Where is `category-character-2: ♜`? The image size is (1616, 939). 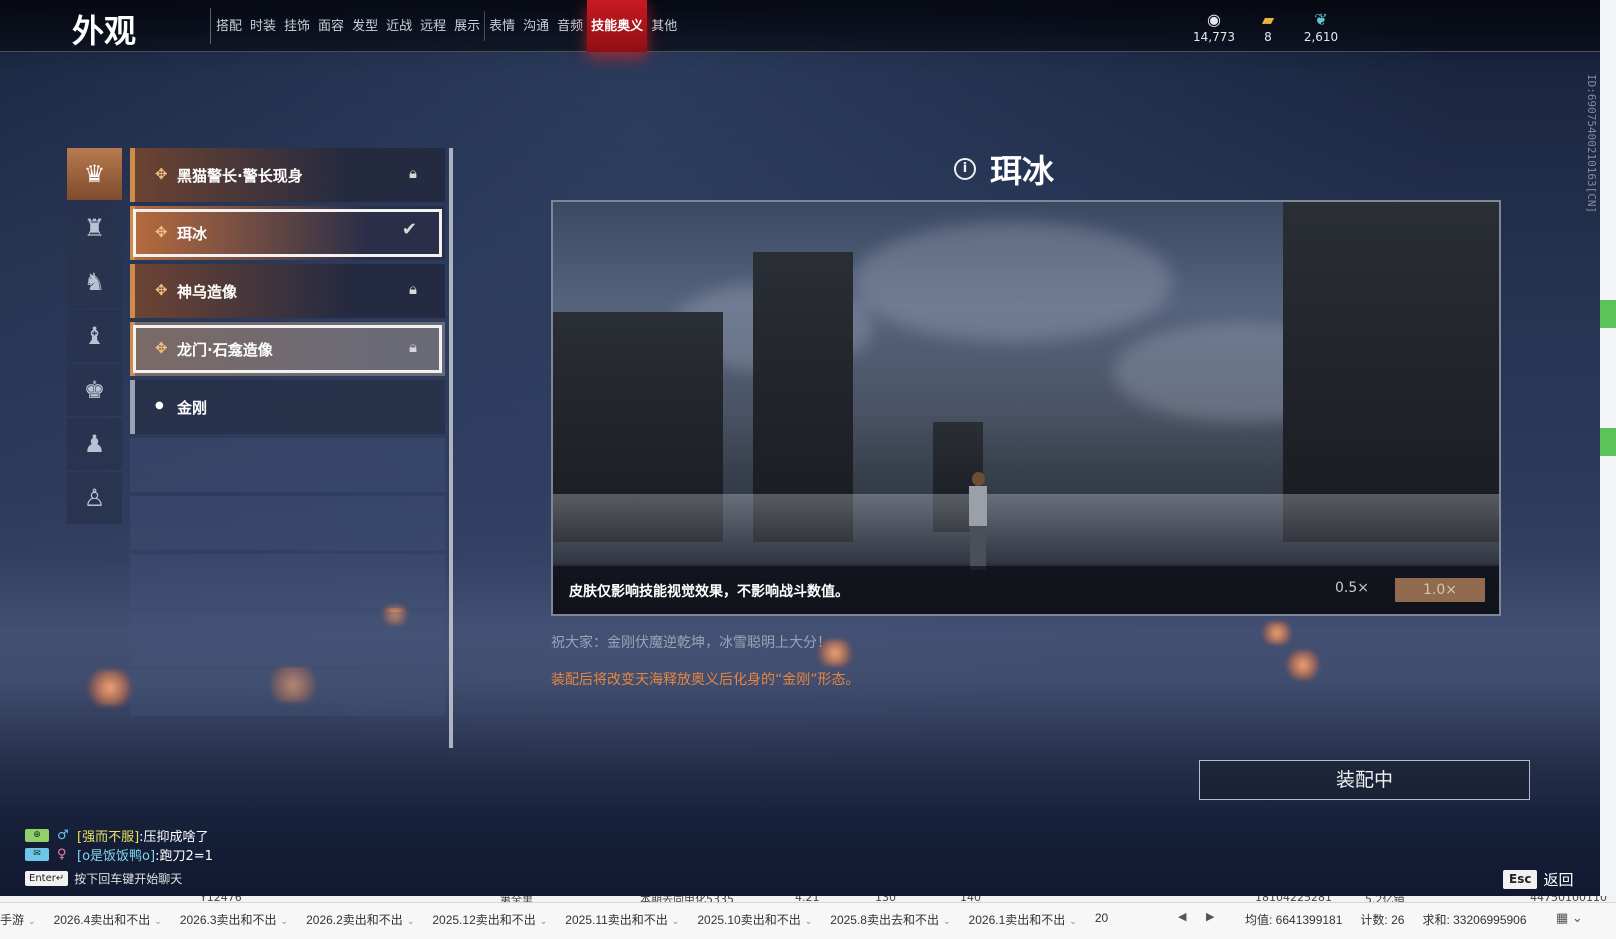 category-character-2: ♜ is located at coordinates (94, 228).